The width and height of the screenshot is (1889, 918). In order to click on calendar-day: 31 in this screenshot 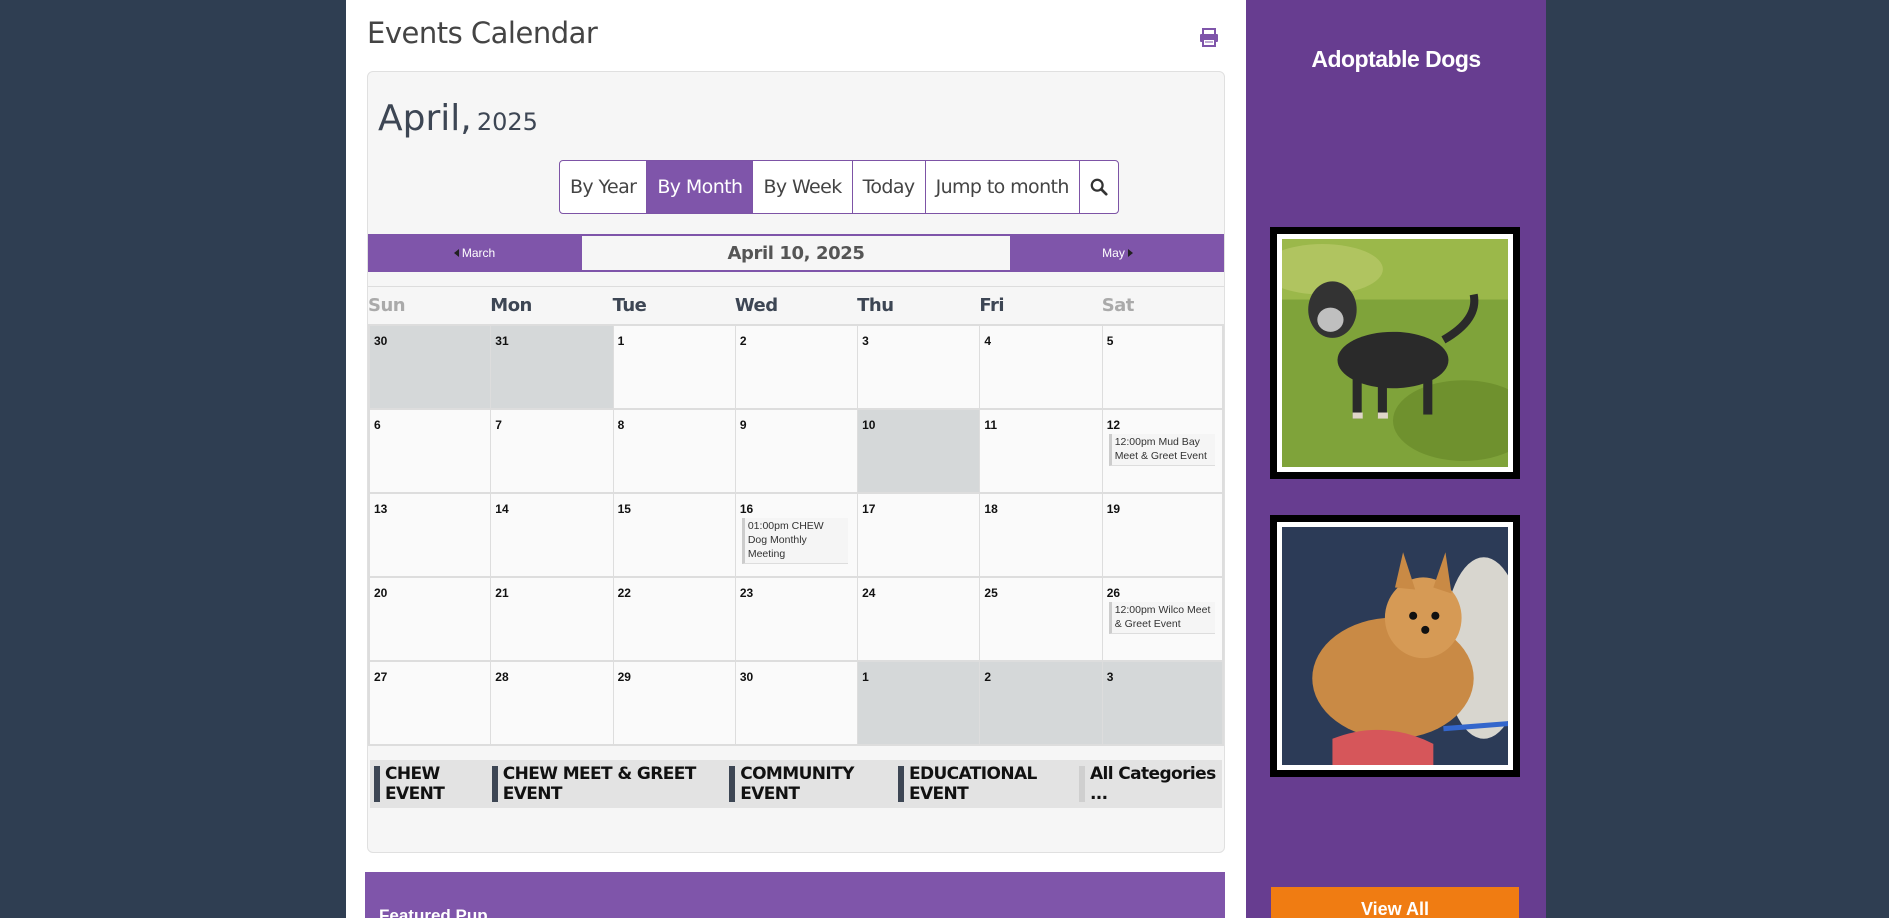, I will do `click(551, 367)`.